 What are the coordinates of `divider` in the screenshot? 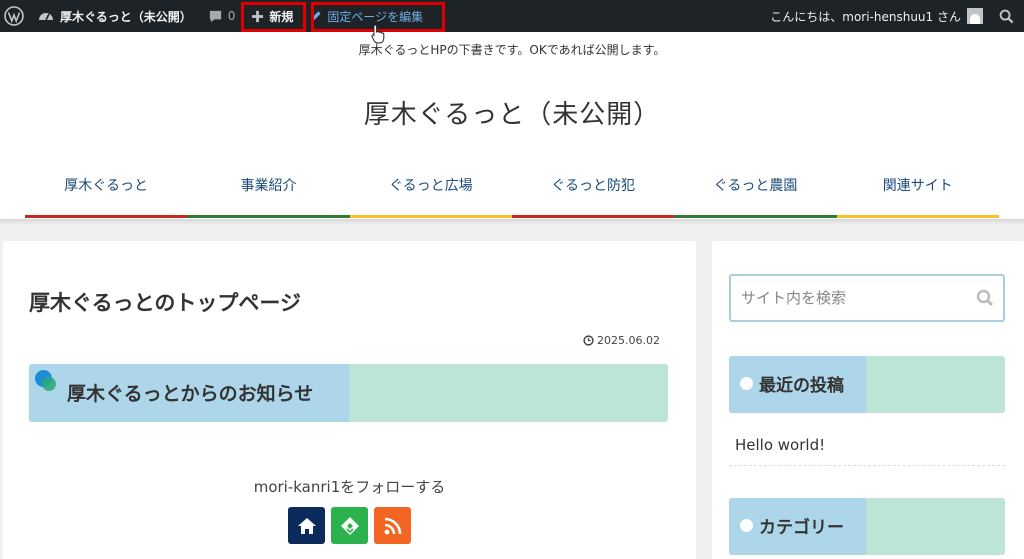 It's located at (867, 465).